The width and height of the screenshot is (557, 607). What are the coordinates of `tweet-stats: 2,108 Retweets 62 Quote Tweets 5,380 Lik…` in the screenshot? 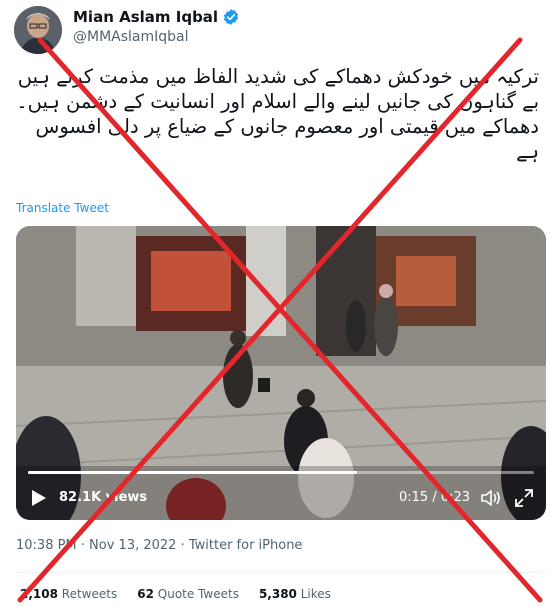 It's located at (185, 594).